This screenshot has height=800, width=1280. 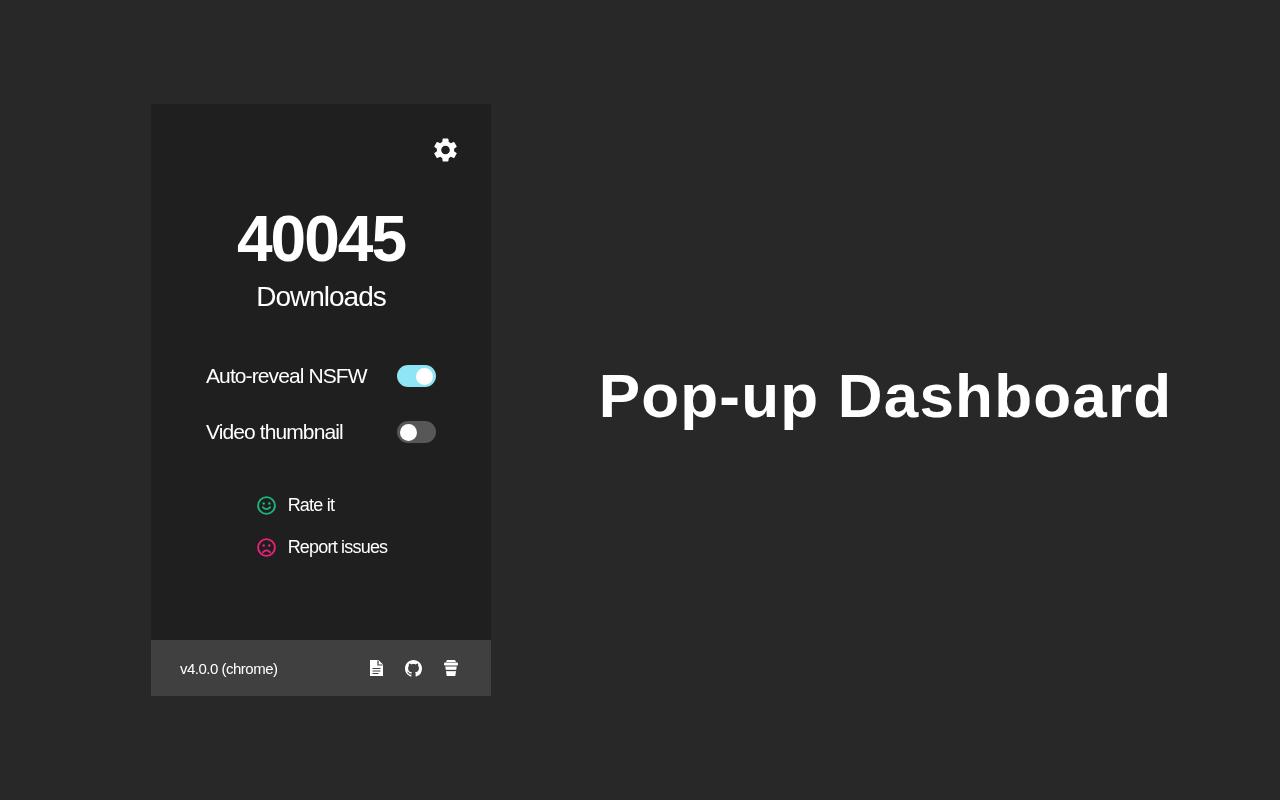 What do you see at coordinates (413, 668) in the screenshot?
I see `github-icon` at bounding box center [413, 668].